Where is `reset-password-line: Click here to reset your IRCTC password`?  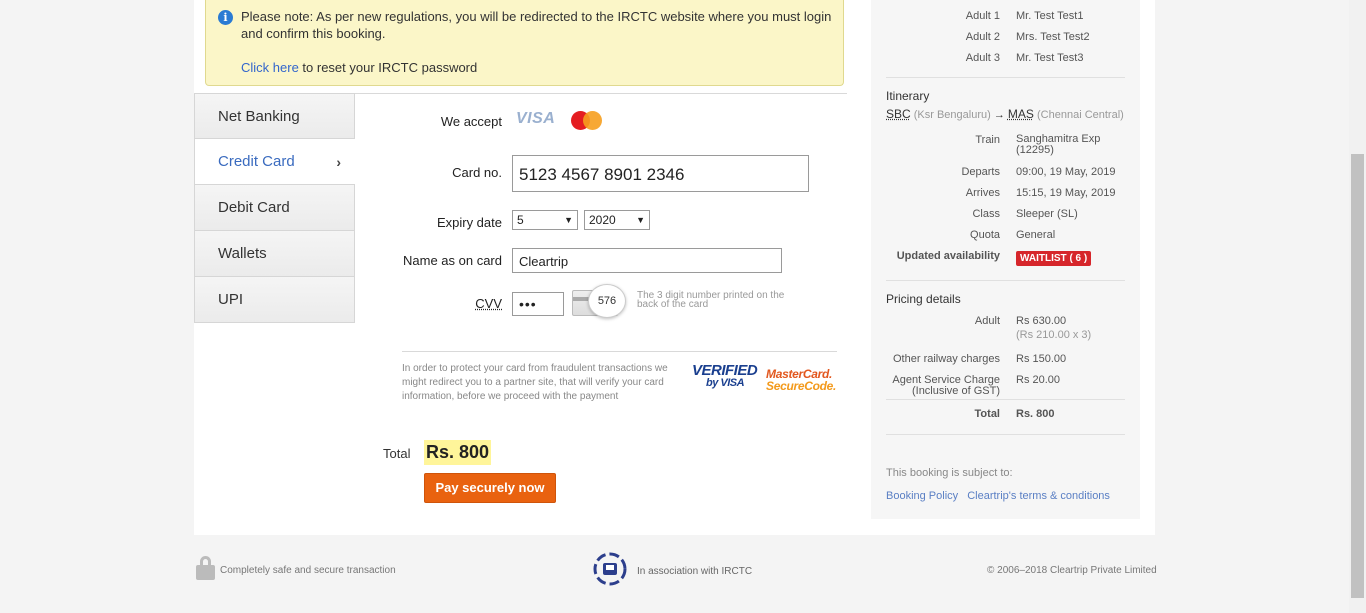 reset-password-line: Click here to reset your IRCTC password is located at coordinates (359, 67).